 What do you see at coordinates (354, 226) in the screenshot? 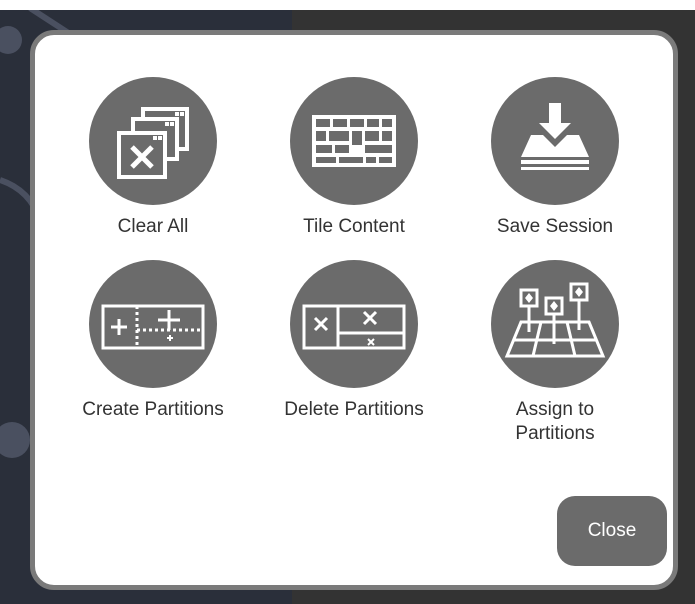
I see `tile-content-label: Tile Content` at bounding box center [354, 226].